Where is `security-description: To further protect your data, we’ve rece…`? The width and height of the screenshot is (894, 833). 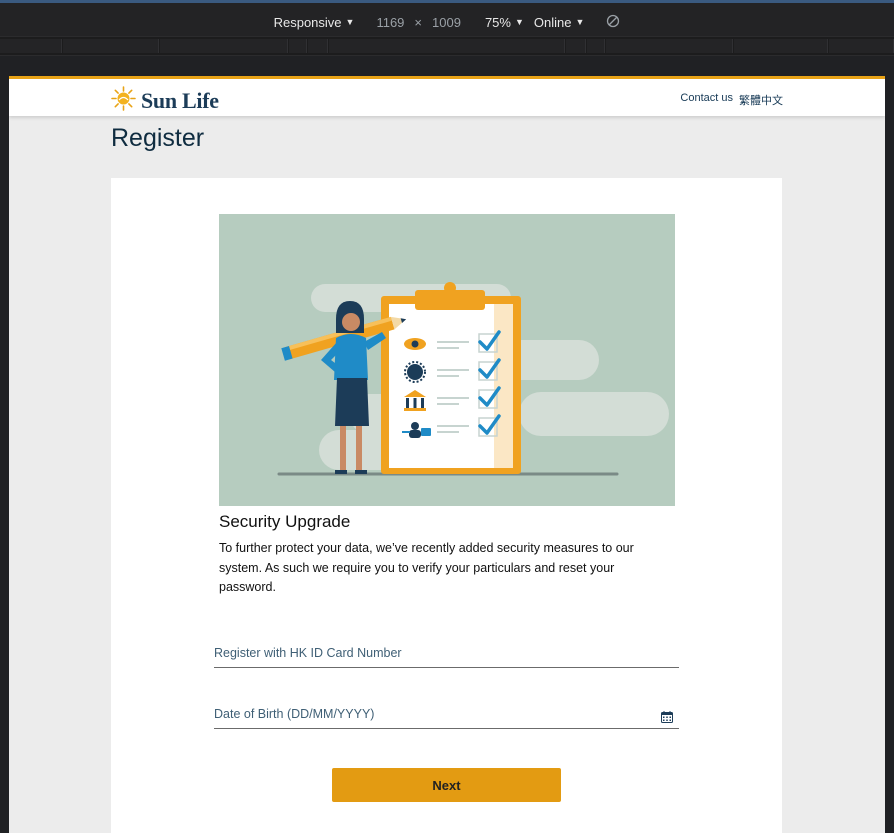 security-description: To further protect your data, we’ve rece… is located at coordinates (426, 567).